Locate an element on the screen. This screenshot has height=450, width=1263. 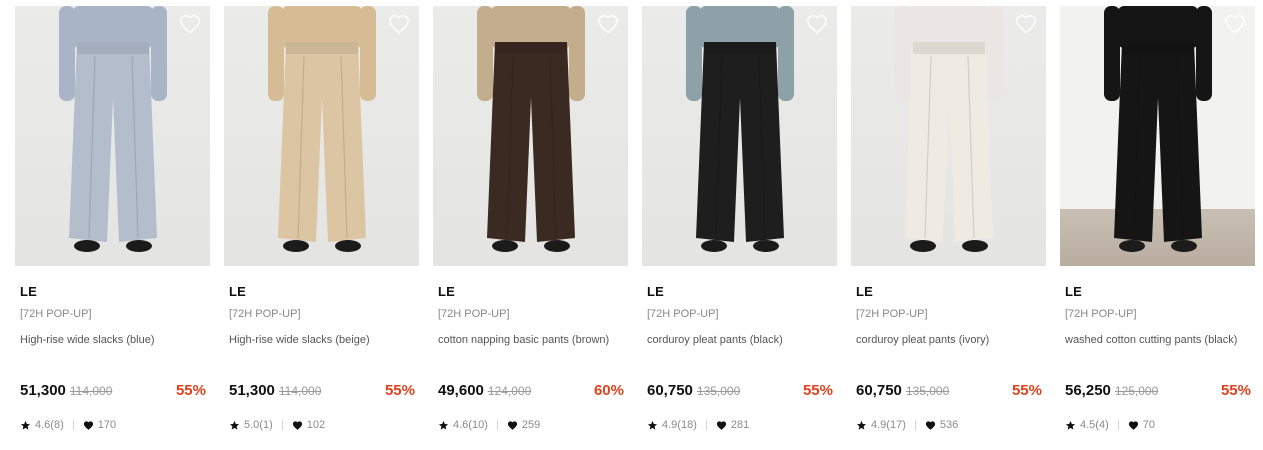
meta-row: 4.9(17) 536 is located at coordinates (907, 425).